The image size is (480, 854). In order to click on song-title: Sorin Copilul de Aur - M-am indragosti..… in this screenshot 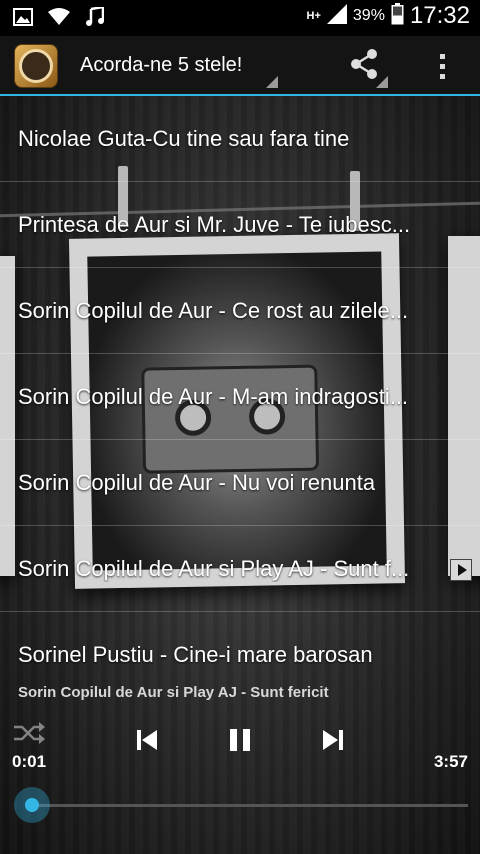, I will do `click(213, 396)`.